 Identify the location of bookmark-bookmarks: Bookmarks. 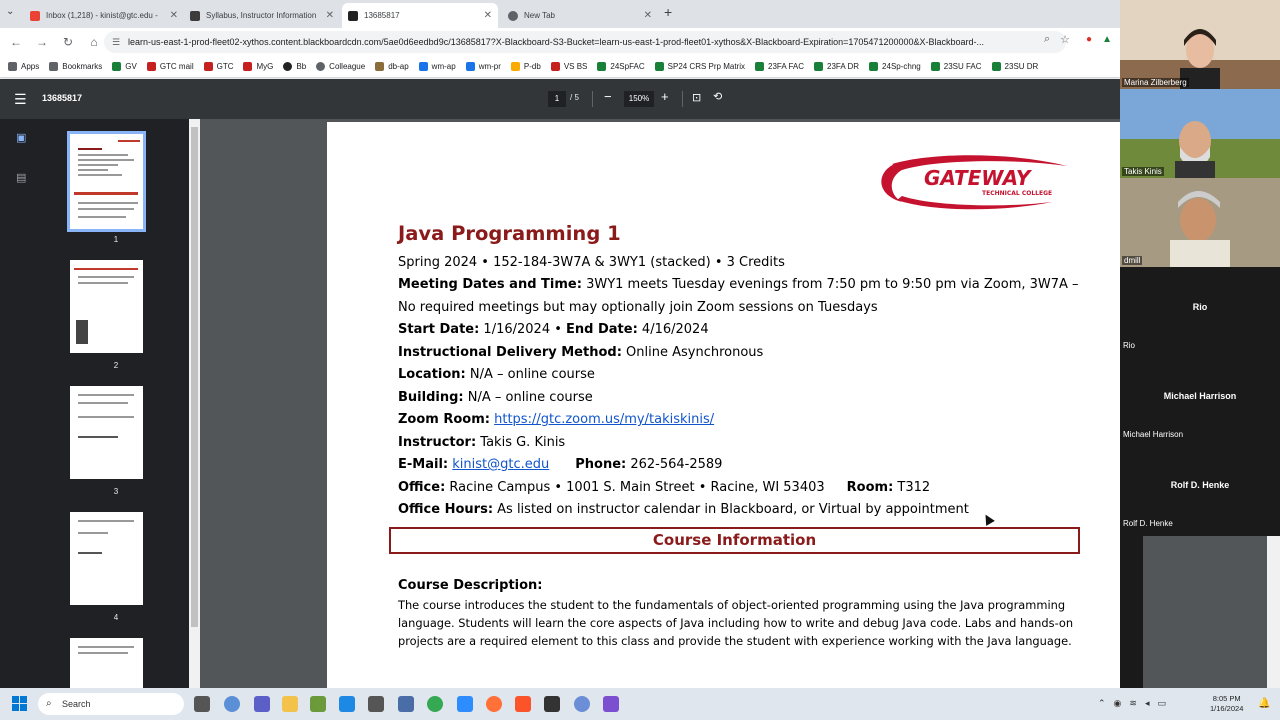
(75, 66).